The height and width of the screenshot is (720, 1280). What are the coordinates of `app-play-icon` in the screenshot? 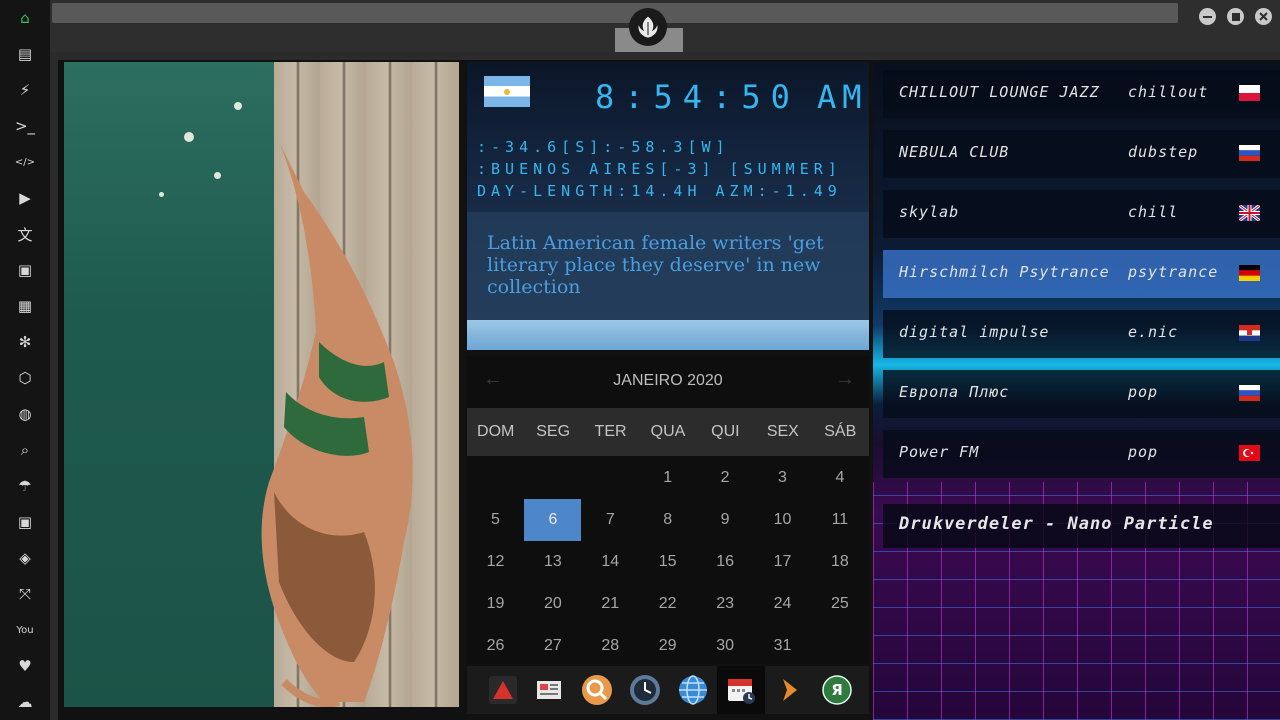 It's located at (790, 690).